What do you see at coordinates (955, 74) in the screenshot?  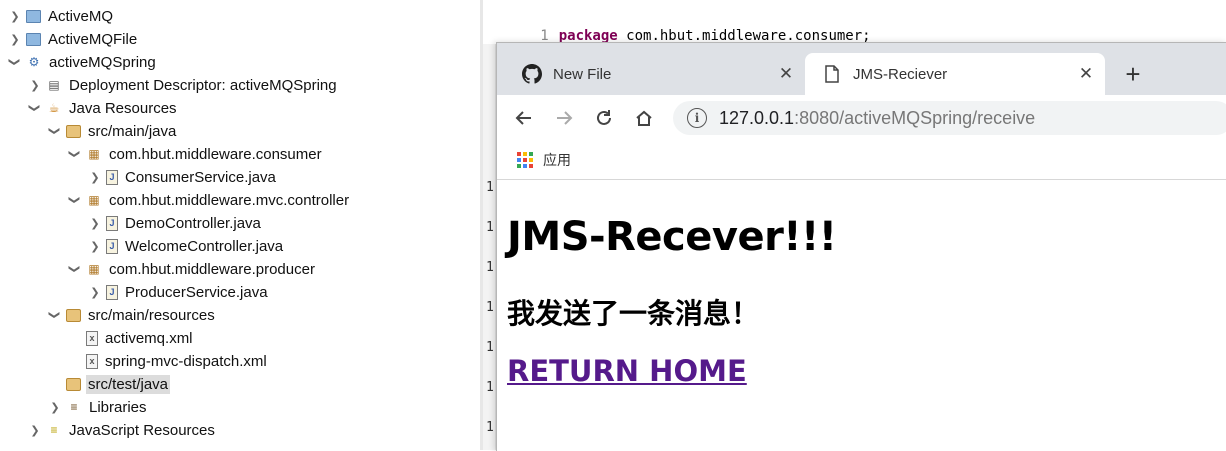 I see `tab-jms-reciever: JMS-Reciever ✕` at bounding box center [955, 74].